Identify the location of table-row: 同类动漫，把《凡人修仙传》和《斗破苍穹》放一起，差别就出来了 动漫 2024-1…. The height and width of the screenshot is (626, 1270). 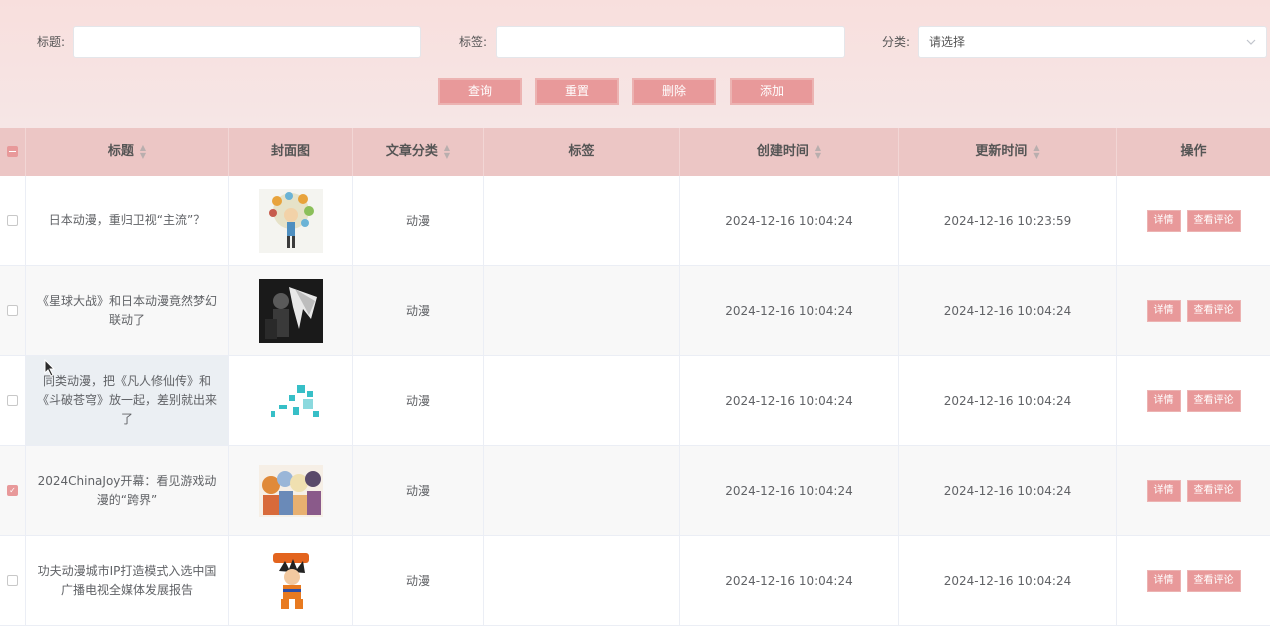
(635, 401).